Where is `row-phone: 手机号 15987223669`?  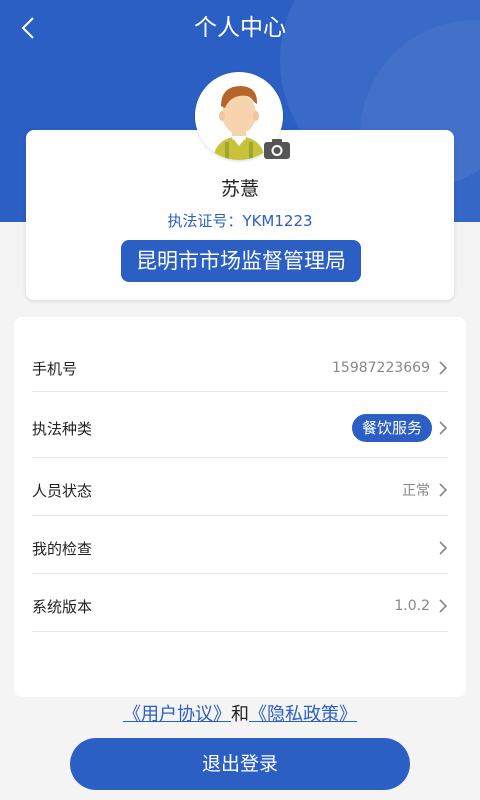
row-phone: 手机号 15987223669 is located at coordinates (240, 368).